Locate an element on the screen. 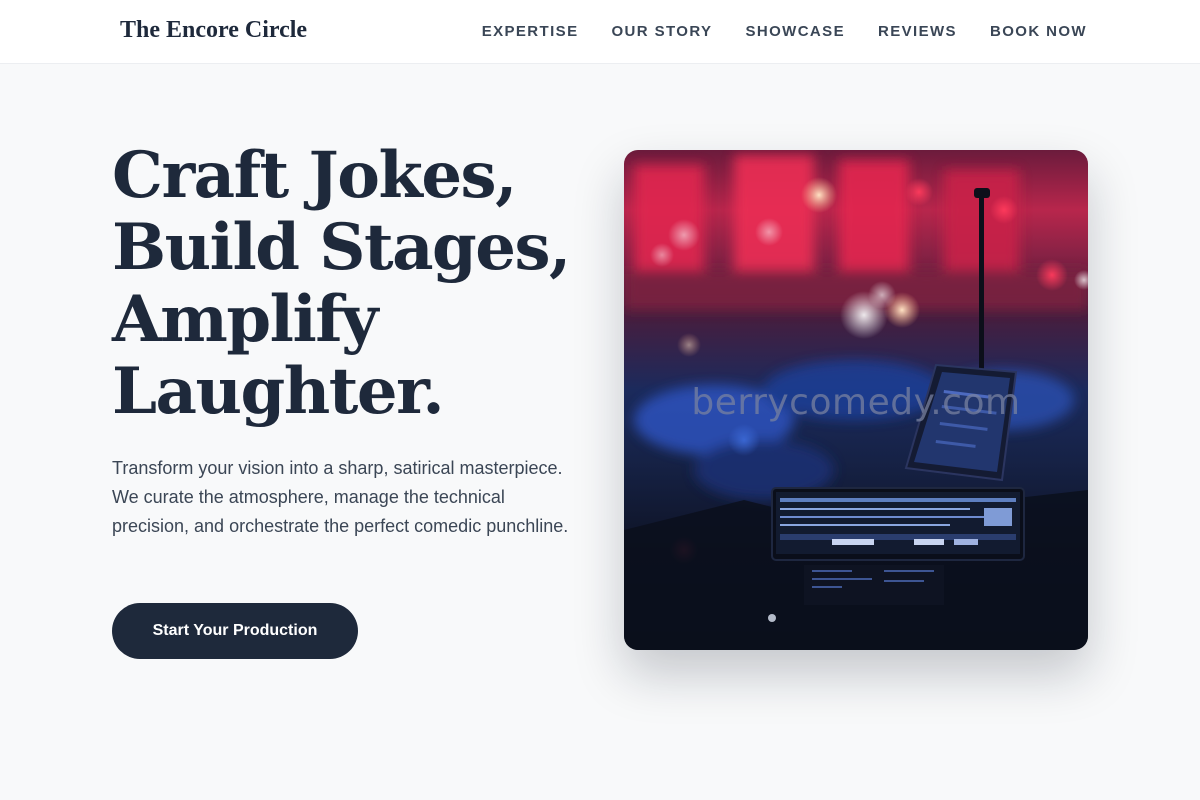 This screenshot has width=1200, height=800. nav-link-expertise: EXPERTISE is located at coordinates (530, 31).